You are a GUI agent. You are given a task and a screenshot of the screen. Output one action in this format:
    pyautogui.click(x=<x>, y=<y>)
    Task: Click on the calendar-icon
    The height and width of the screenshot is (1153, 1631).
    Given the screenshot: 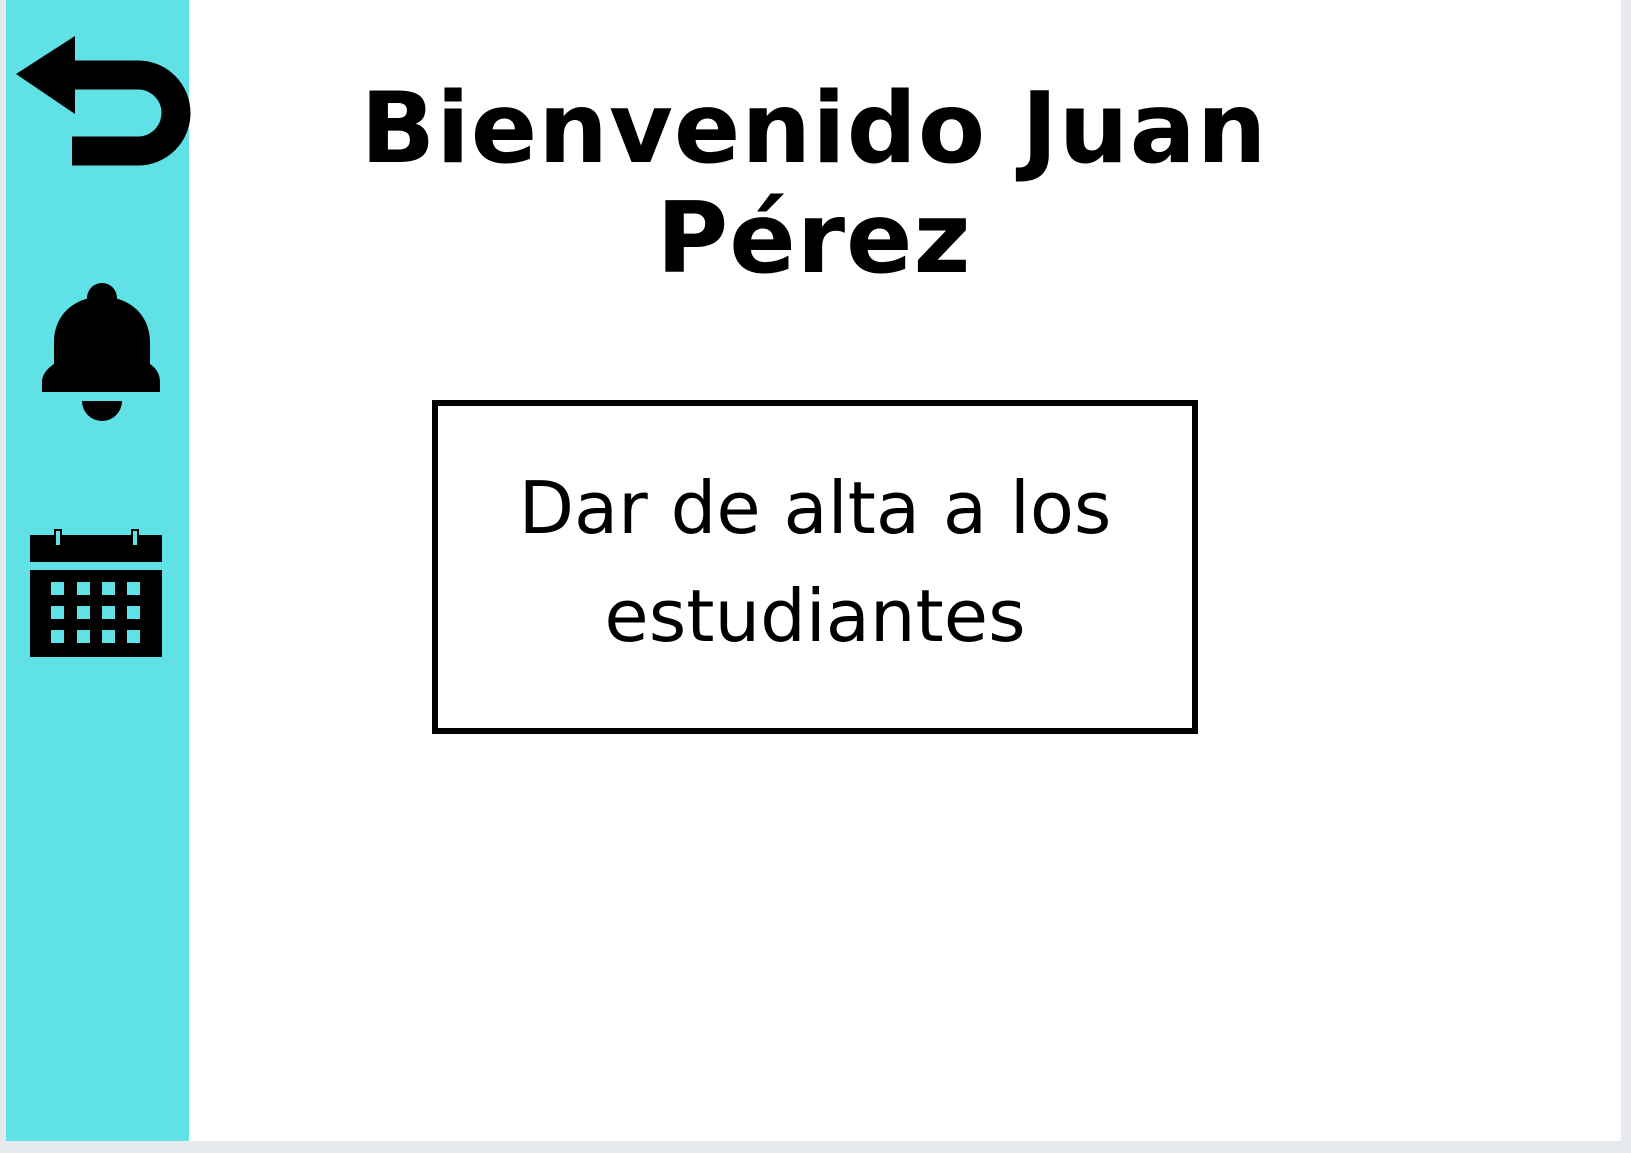 What is the action you would take?
    pyautogui.click(x=96, y=593)
    